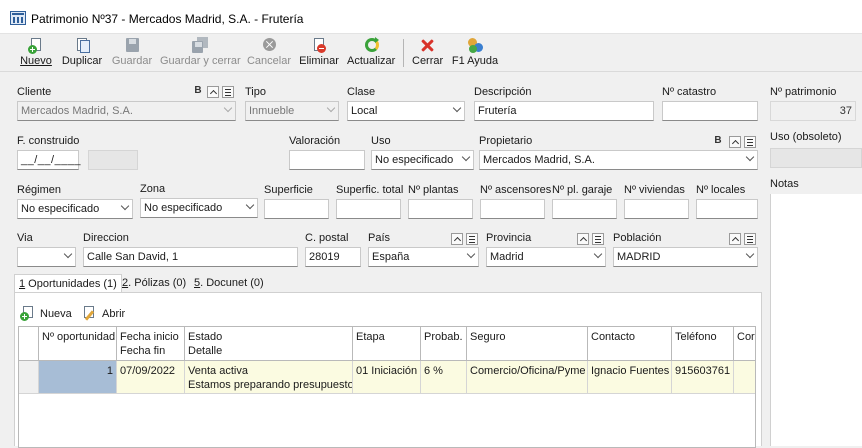 Image resolution: width=862 pixels, height=448 pixels. What do you see at coordinates (229, 283) in the screenshot?
I see `tab-docunet: 5. Docunet (0)` at bounding box center [229, 283].